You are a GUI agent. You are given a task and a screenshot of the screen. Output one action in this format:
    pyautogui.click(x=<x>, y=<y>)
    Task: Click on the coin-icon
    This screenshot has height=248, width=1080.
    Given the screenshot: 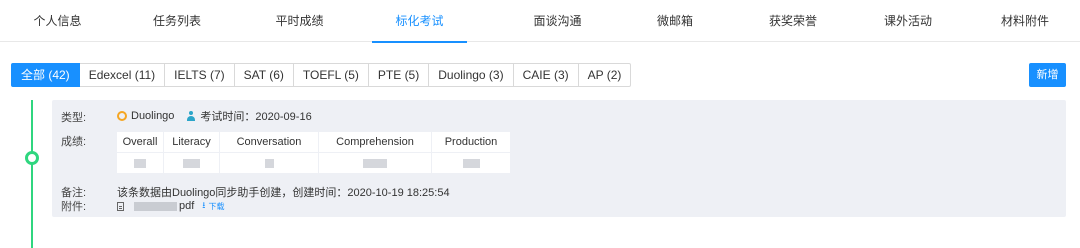 What is the action you would take?
    pyautogui.click(x=122, y=116)
    